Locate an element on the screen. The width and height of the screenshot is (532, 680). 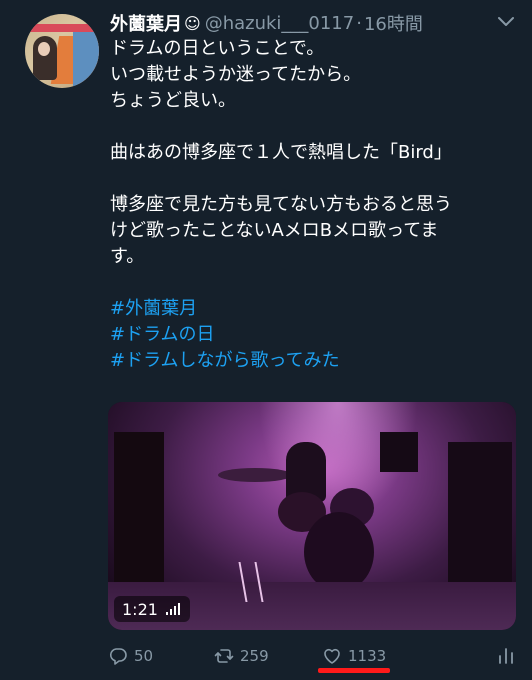
like-button: 1133 is located at coordinates (354, 656).